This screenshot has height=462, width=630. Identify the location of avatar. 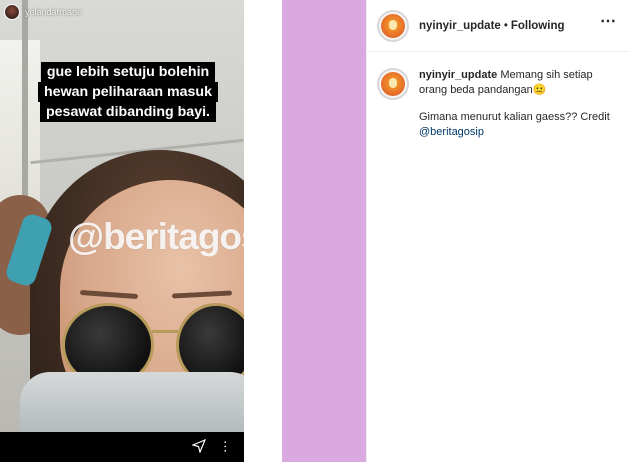
(393, 25).